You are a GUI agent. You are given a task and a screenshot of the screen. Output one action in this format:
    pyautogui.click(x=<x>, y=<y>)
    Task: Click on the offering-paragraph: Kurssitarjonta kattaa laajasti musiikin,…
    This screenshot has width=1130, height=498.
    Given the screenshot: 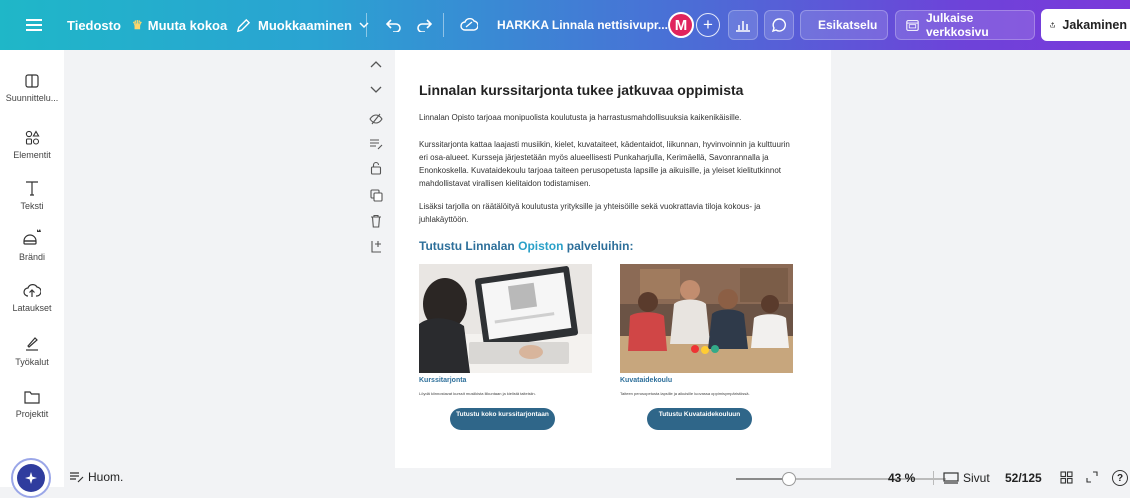 What is the action you would take?
    pyautogui.click(x=609, y=164)
    